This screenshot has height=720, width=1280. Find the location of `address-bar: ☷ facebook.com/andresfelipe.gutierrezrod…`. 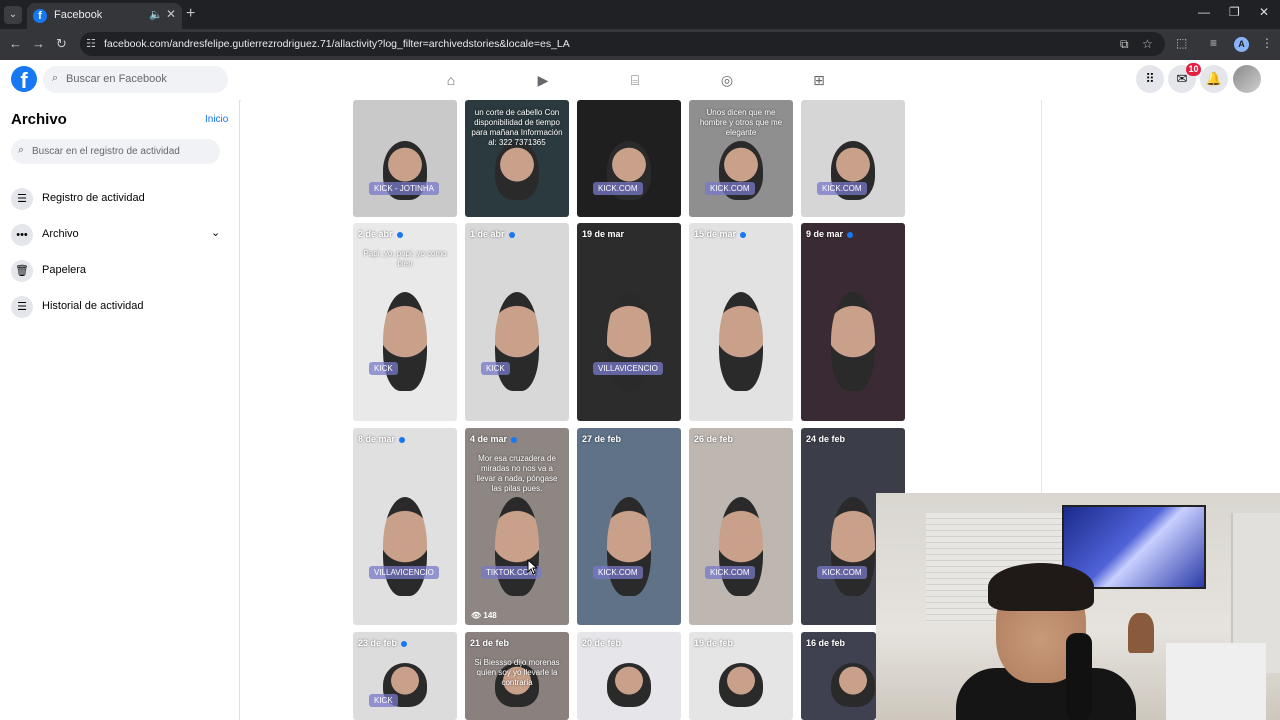

address-bar: ☷ facebook.com/andresfelipe.gutierrezrod… is located at coordinates (622, 44).